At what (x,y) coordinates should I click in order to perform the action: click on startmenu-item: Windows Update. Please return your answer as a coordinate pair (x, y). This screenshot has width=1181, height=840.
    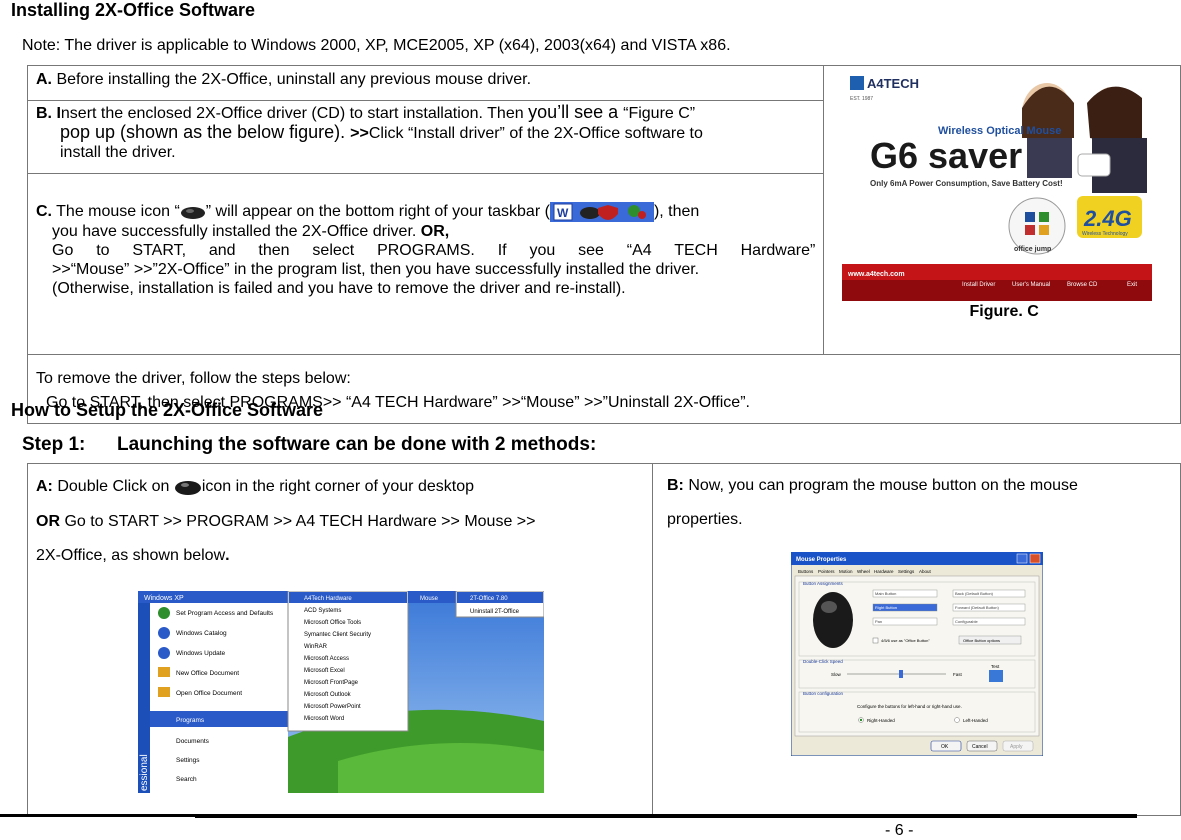
    Looking at the image, I should click on (201, 653).